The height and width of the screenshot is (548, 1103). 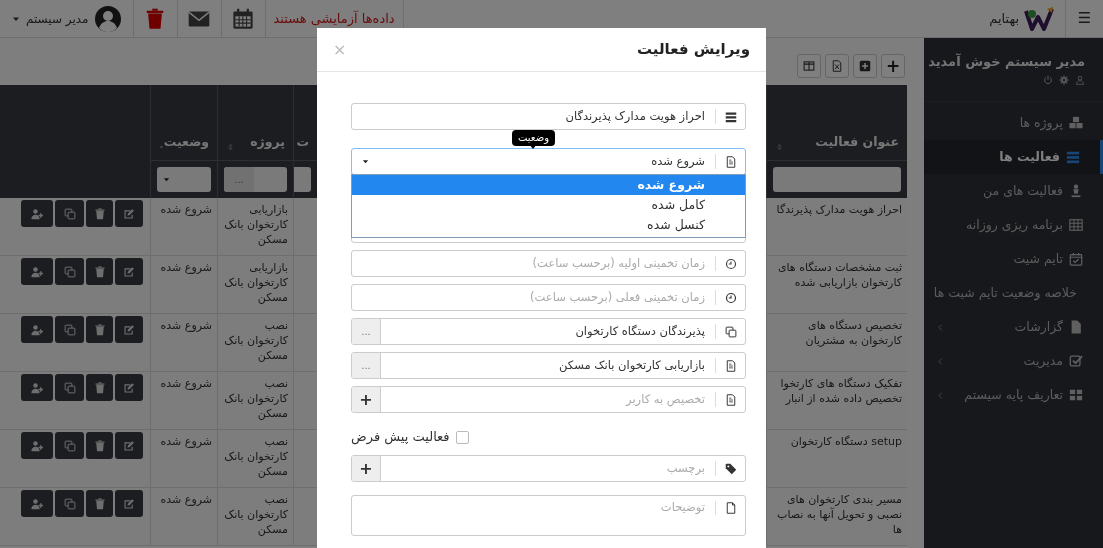 I want to click on table-cell: مسیر بندی کارتخوان های نصبی و تحویل آنها به نصاب ها, so click(x=836, y=517).